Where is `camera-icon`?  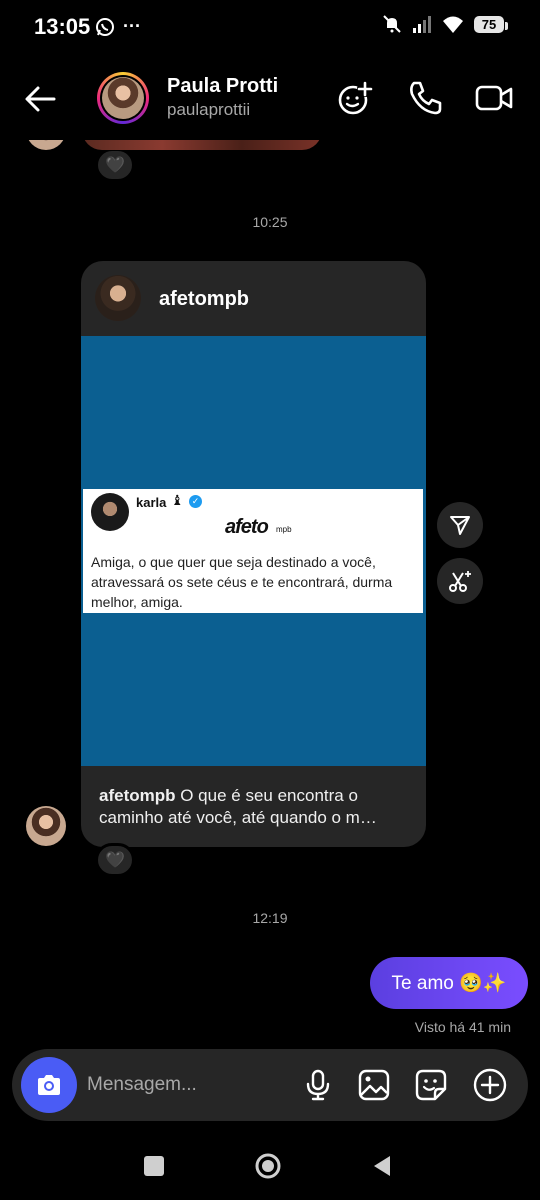
camera-icon is located at coordinates (49, 1085).